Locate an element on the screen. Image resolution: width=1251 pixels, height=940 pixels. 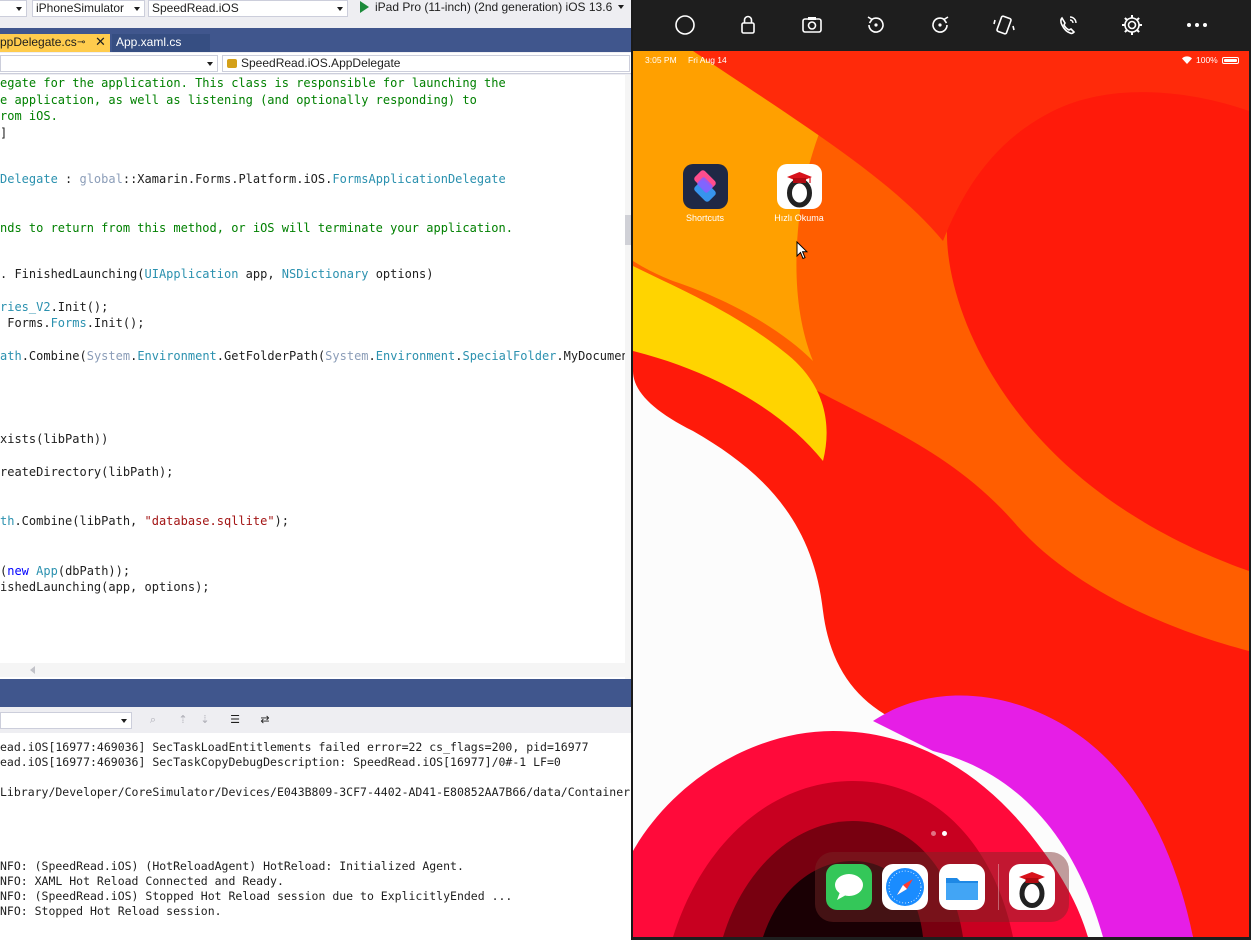
code-line: Forms.Forms.Init(); is located at coordinates (72, 323).